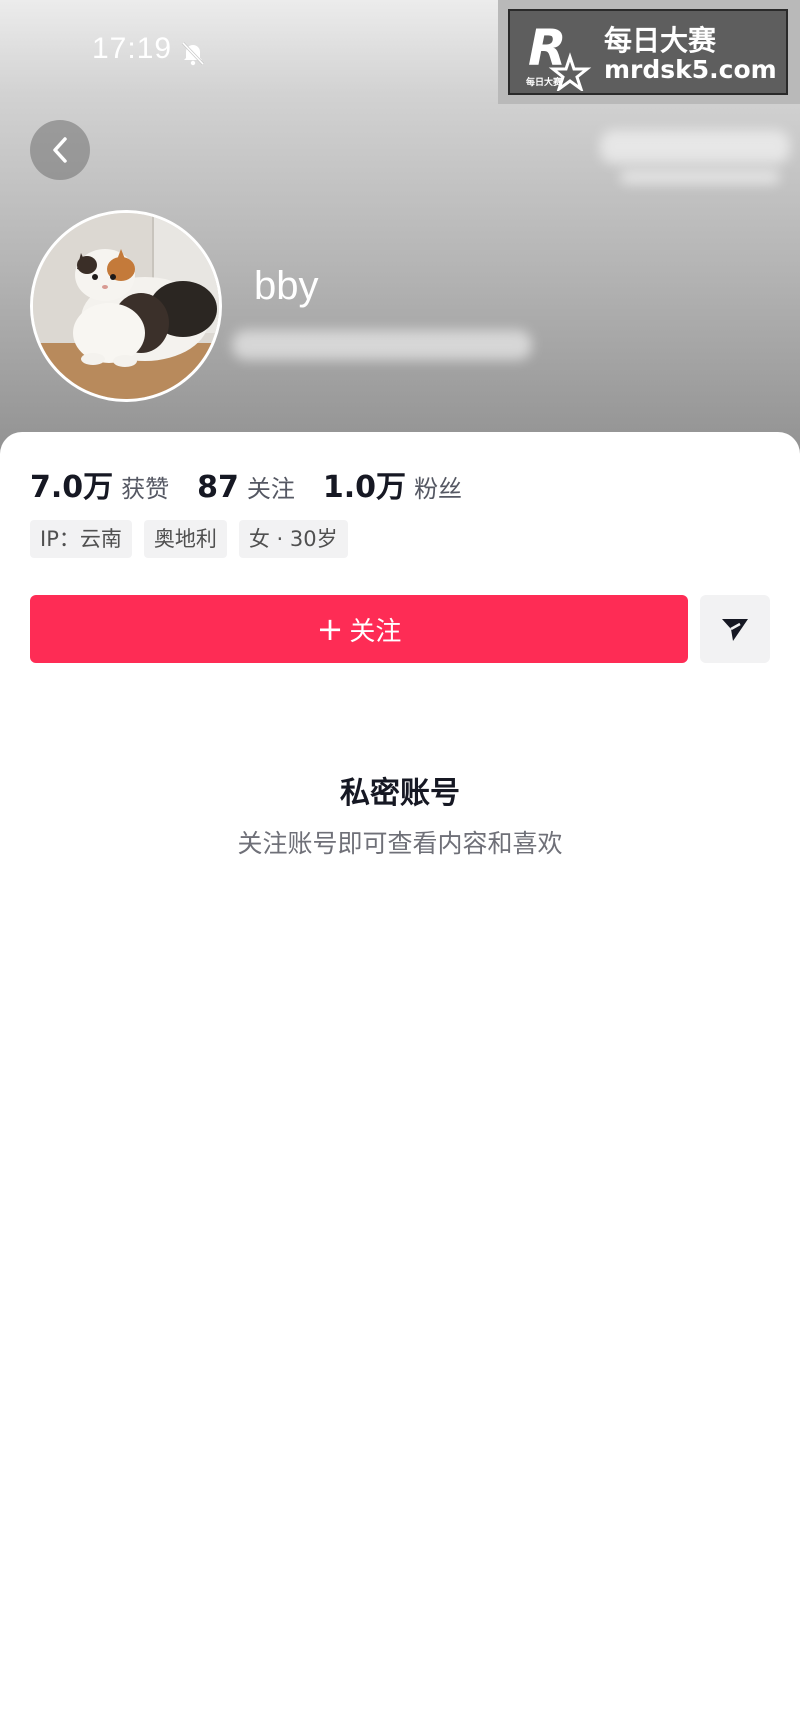 The width and height of the screenshot is (800, 1735). What do you see at coordinates (286, 286) in the screenshot?
I see `username: bby` at bounding box center [286, 286].